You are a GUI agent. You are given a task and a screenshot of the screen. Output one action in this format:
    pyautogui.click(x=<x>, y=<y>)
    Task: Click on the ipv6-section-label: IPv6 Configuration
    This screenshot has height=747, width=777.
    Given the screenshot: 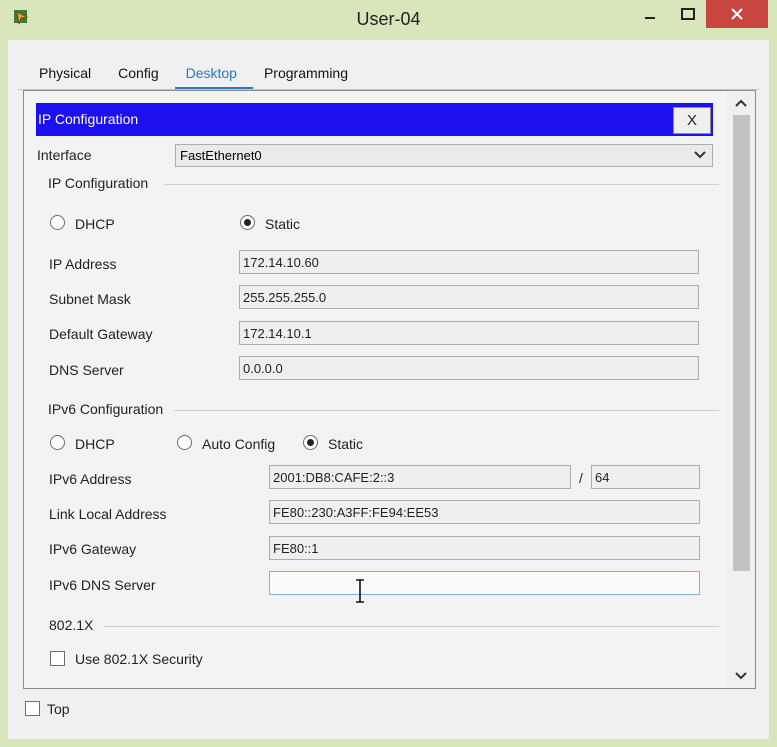 What is the action you would take?
    pyautogui.click(x=106, y=409)
    